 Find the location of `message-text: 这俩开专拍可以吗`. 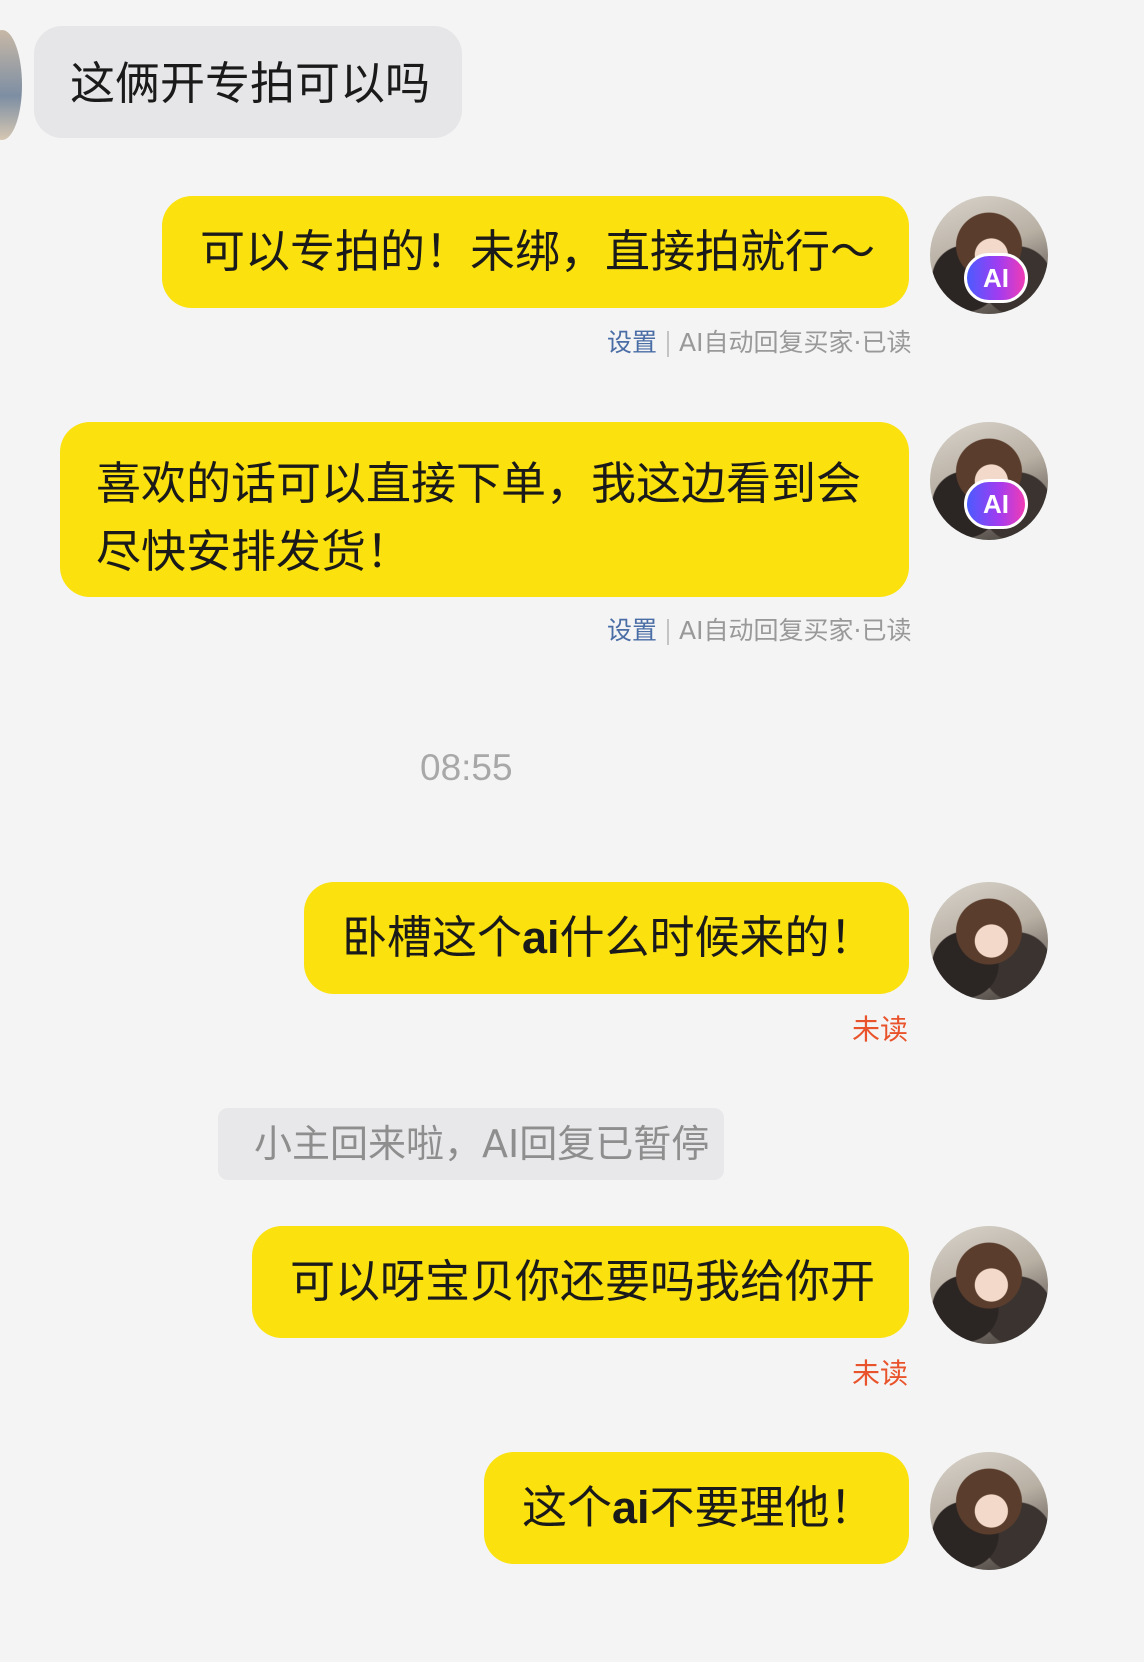

message-text: 这俩开专拍可以吗 is located at coordinates (250, 83).